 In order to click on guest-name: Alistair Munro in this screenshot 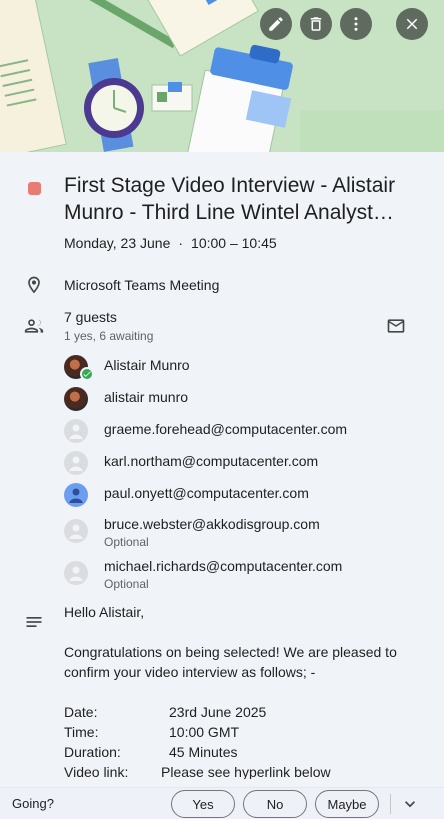, I will do `click(147, 365)`.